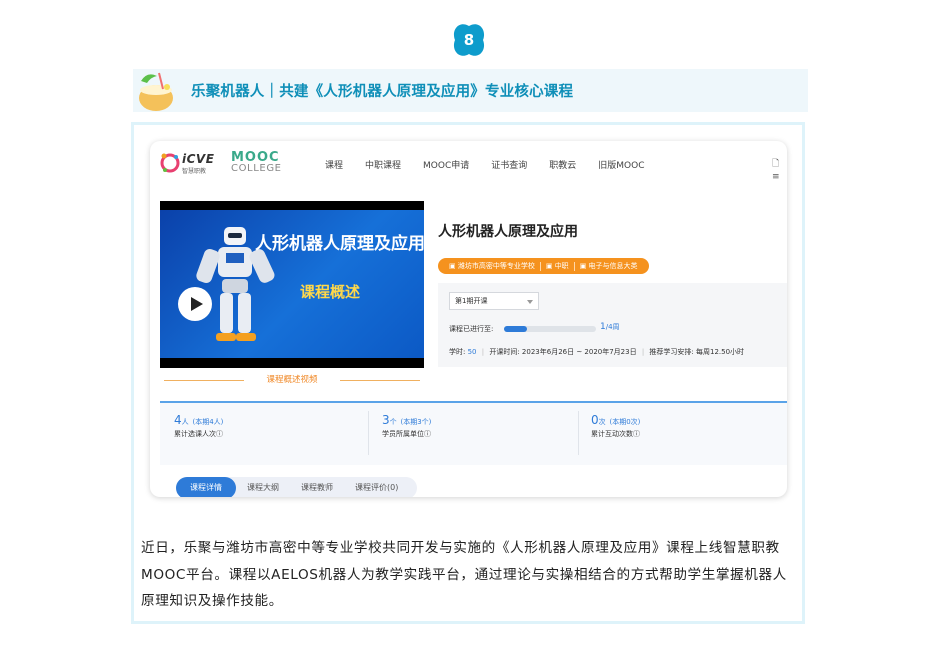 This screenshot has height=655, width=939. I want to click on session-select-value: 第1期开课, so click(471, 301).